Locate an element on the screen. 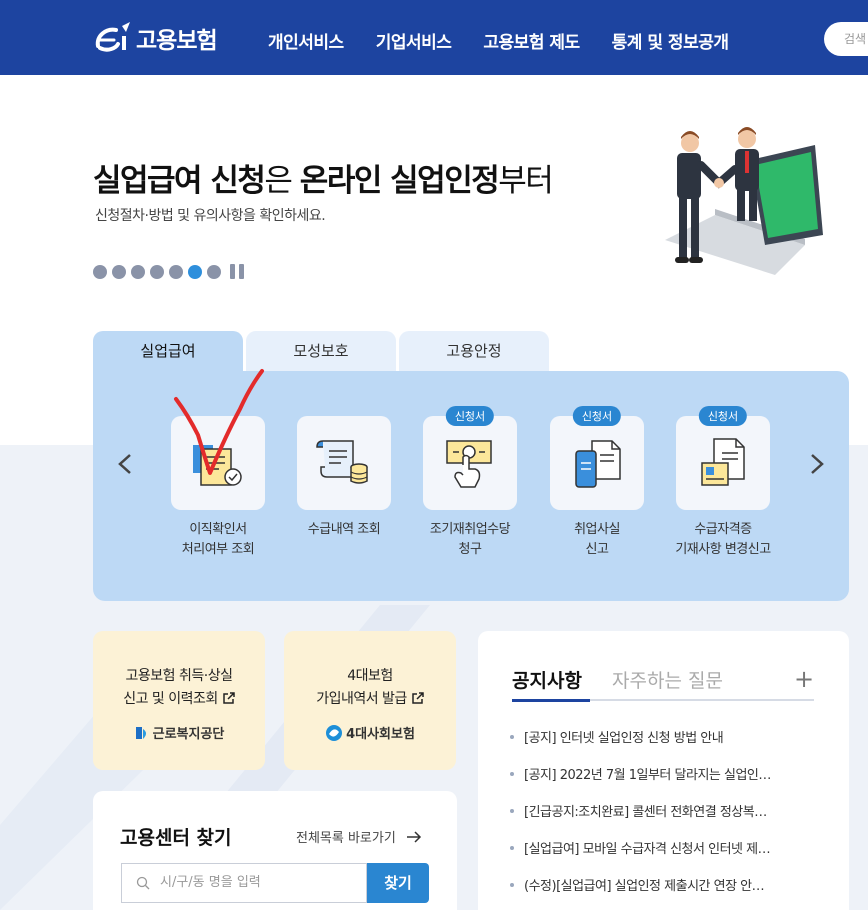 Image resolution: width=868 pixels, height=910 pixels. card-line2-wrap: 가입내역서 발급 is located at coordinates (370, 699).